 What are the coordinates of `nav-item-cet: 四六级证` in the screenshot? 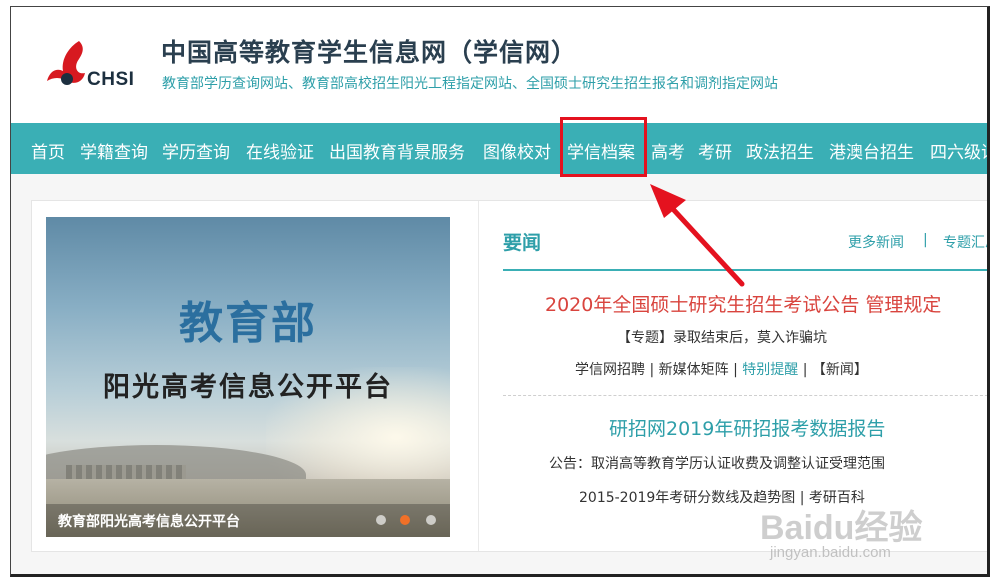 It's located at (958, 150).